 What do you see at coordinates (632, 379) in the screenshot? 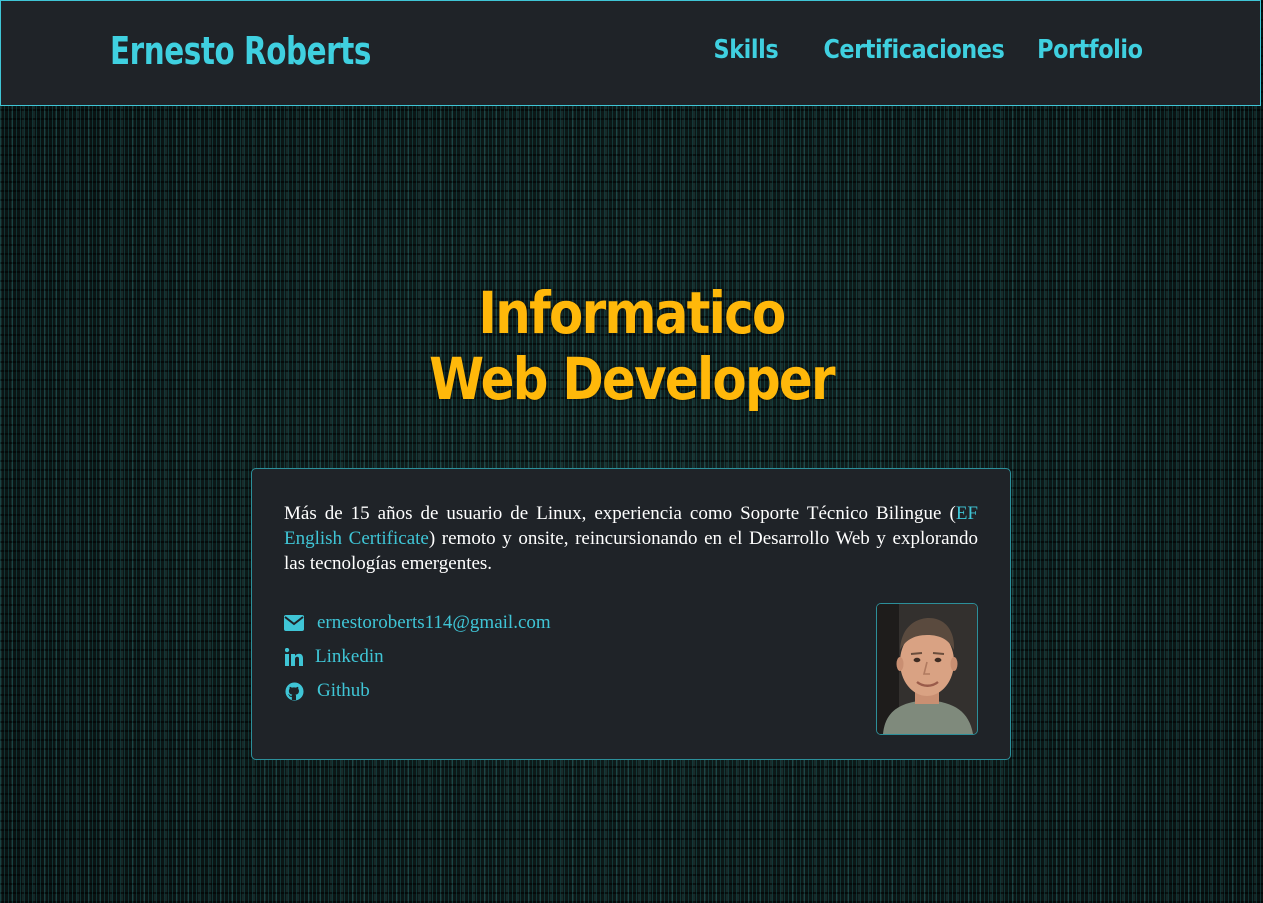
I see `hero-title-line-2: Web Developer` at bounding box center [632, 379].